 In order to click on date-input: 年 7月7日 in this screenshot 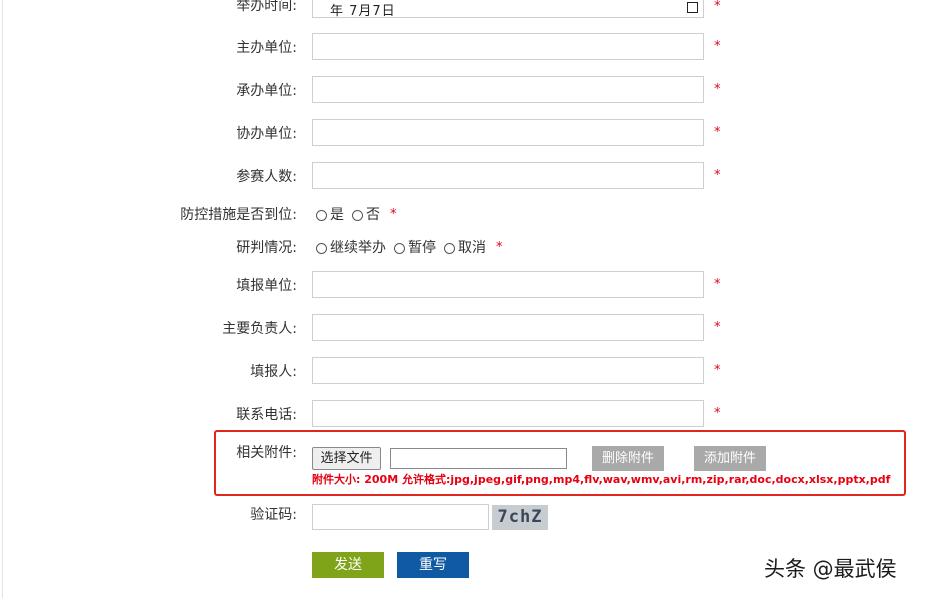, I will do `click(508, 9)`.